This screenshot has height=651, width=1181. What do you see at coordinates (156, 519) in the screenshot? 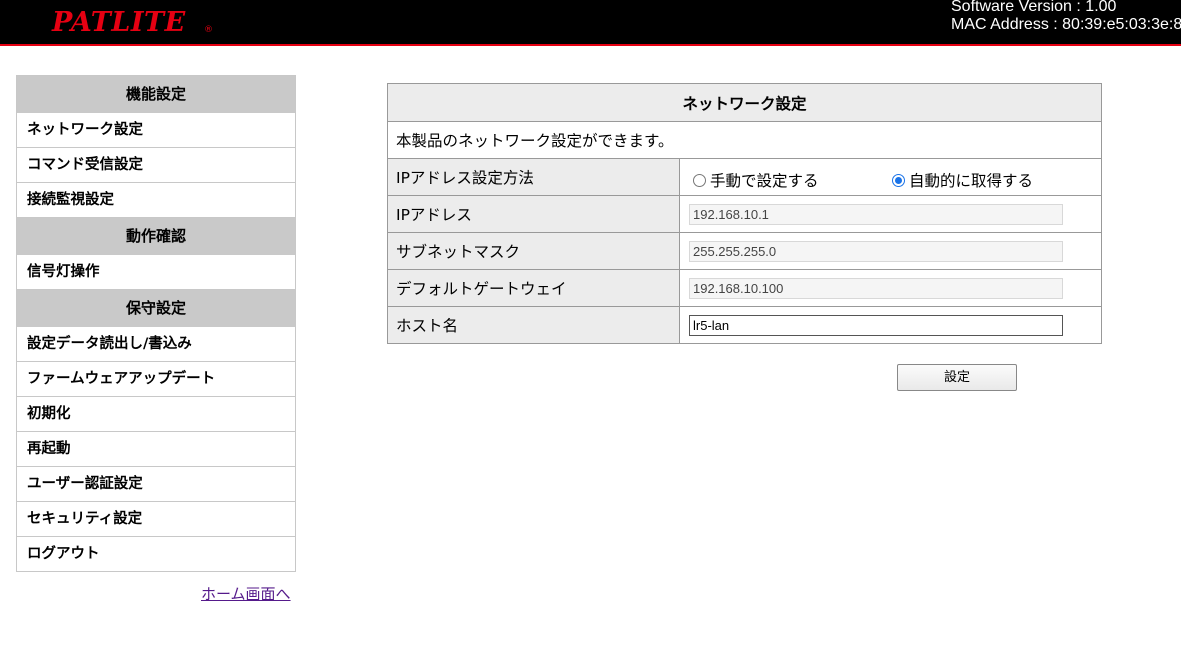
I see `sidebar-item-security-settings: セキュリティ設定` at bounding box center [156, 519].